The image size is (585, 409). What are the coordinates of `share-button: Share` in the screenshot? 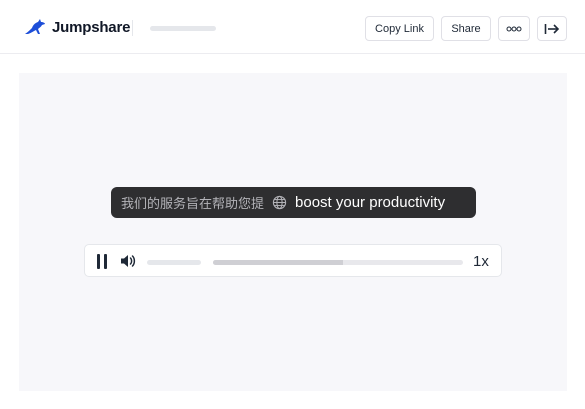 It's located at (466, 28).